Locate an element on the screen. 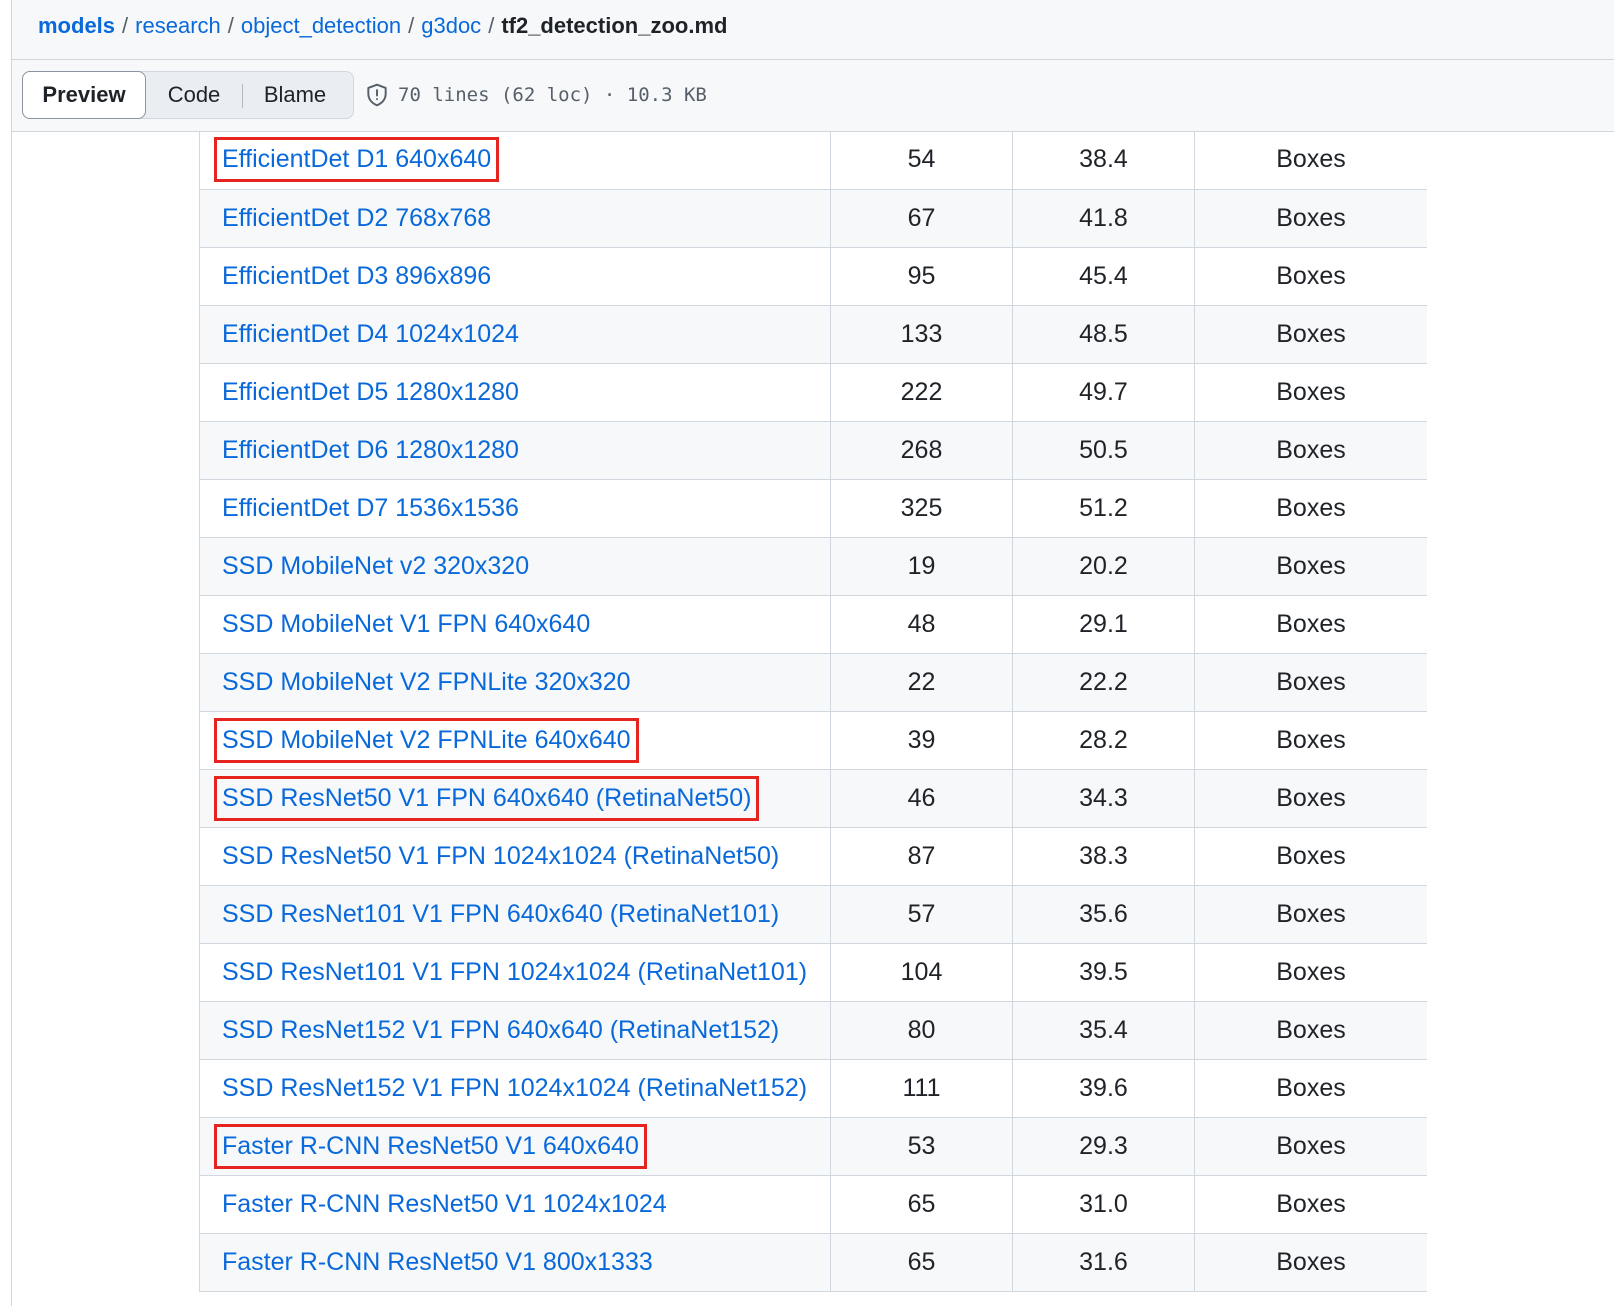 Image resolution: width=1614 pixels, height=1306 pixels. speed-cell: 54 is located at coordinates (921, 160).